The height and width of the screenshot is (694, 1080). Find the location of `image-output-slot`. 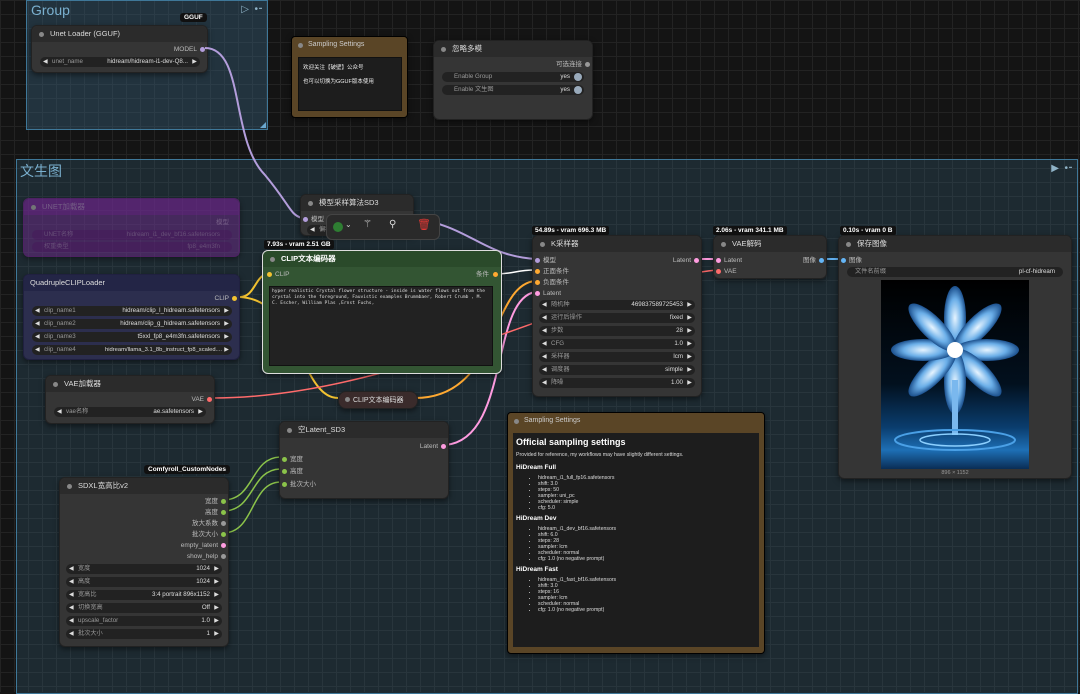

image-output-slot is located at coordinates (821, 260).